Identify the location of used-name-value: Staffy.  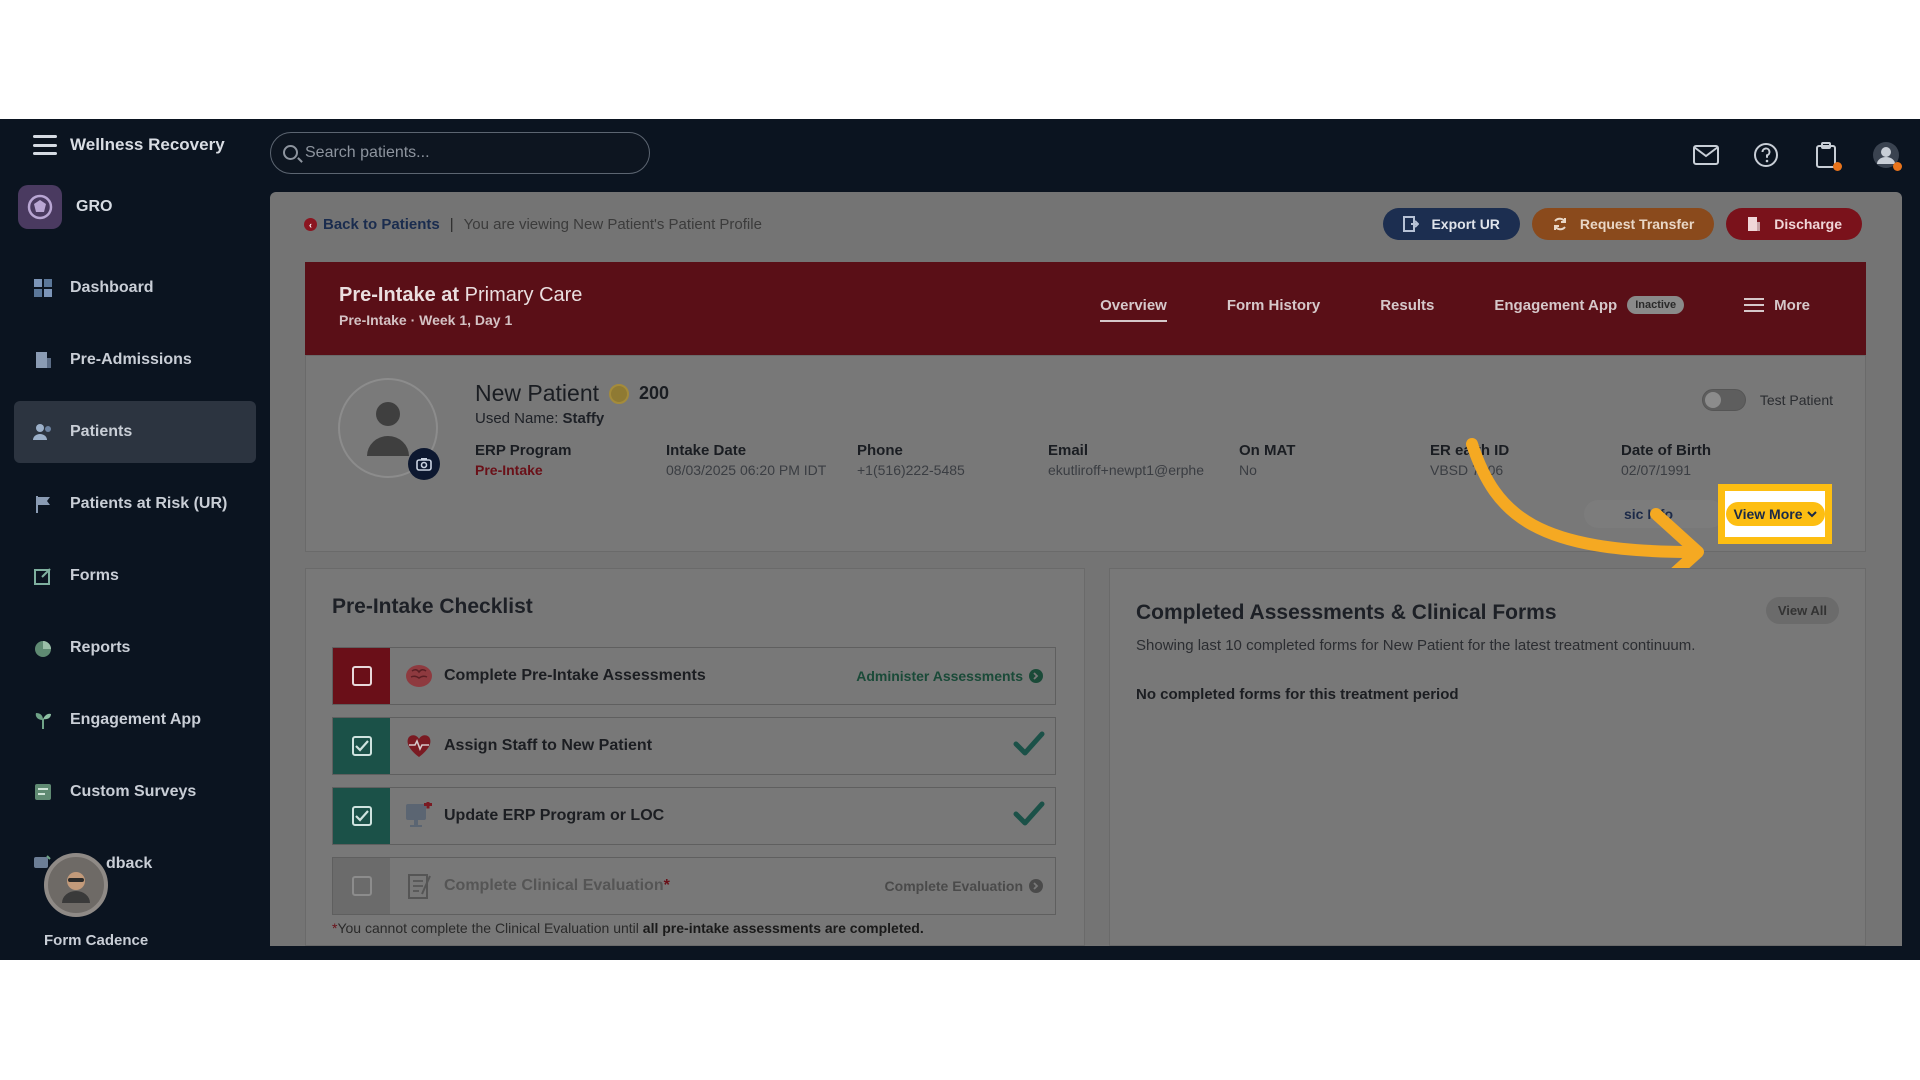
(583, 418).